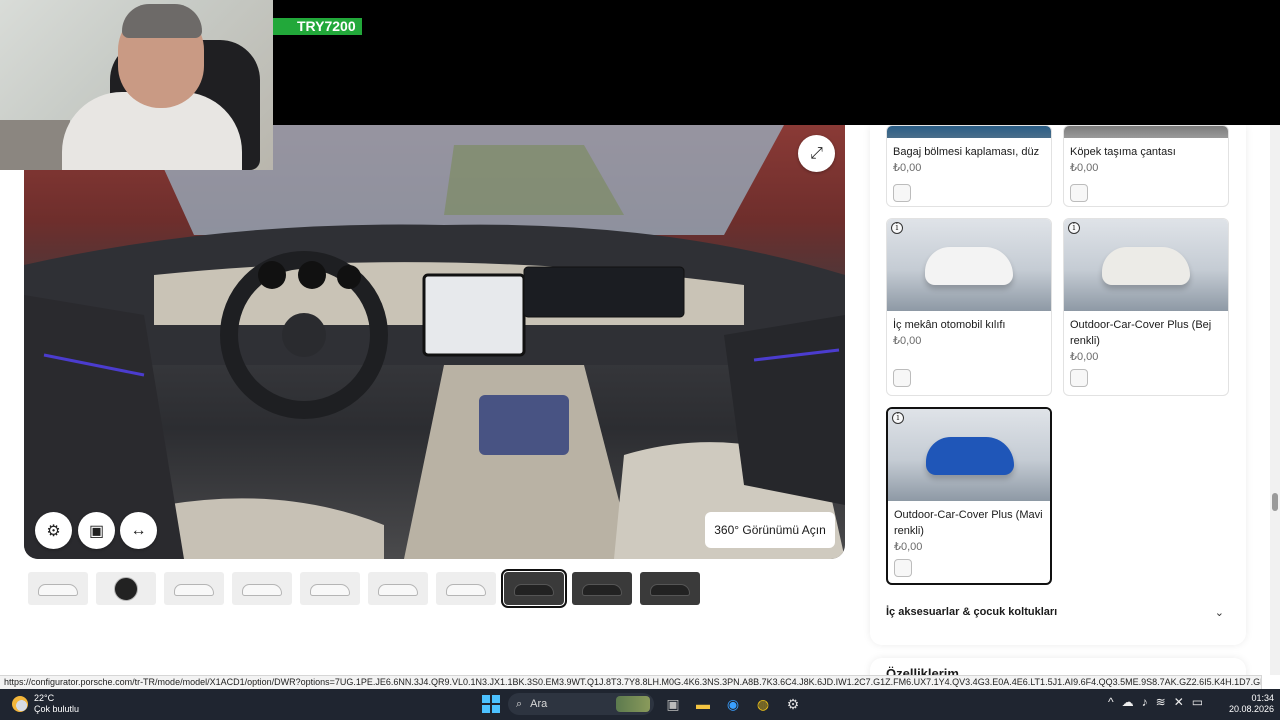 This screenshot has height=720, width=1280. What do you see at coordinates (763, 704) in the screenshot?
I see `chrome-browser-icon: ◍` at bounding box center [763, 704].